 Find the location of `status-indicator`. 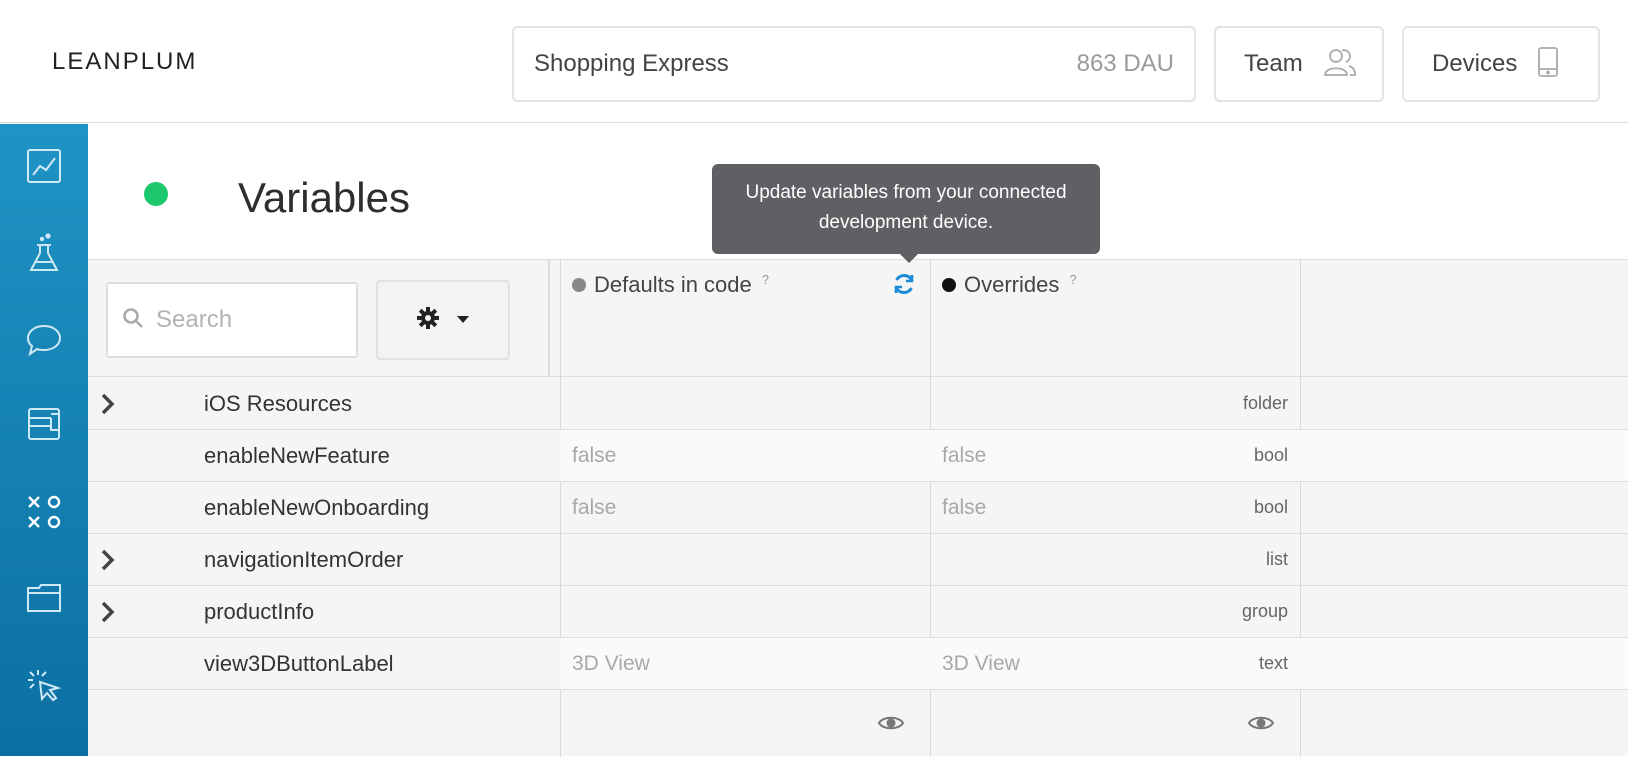

status-indicator is located at coordinates (156, 194).